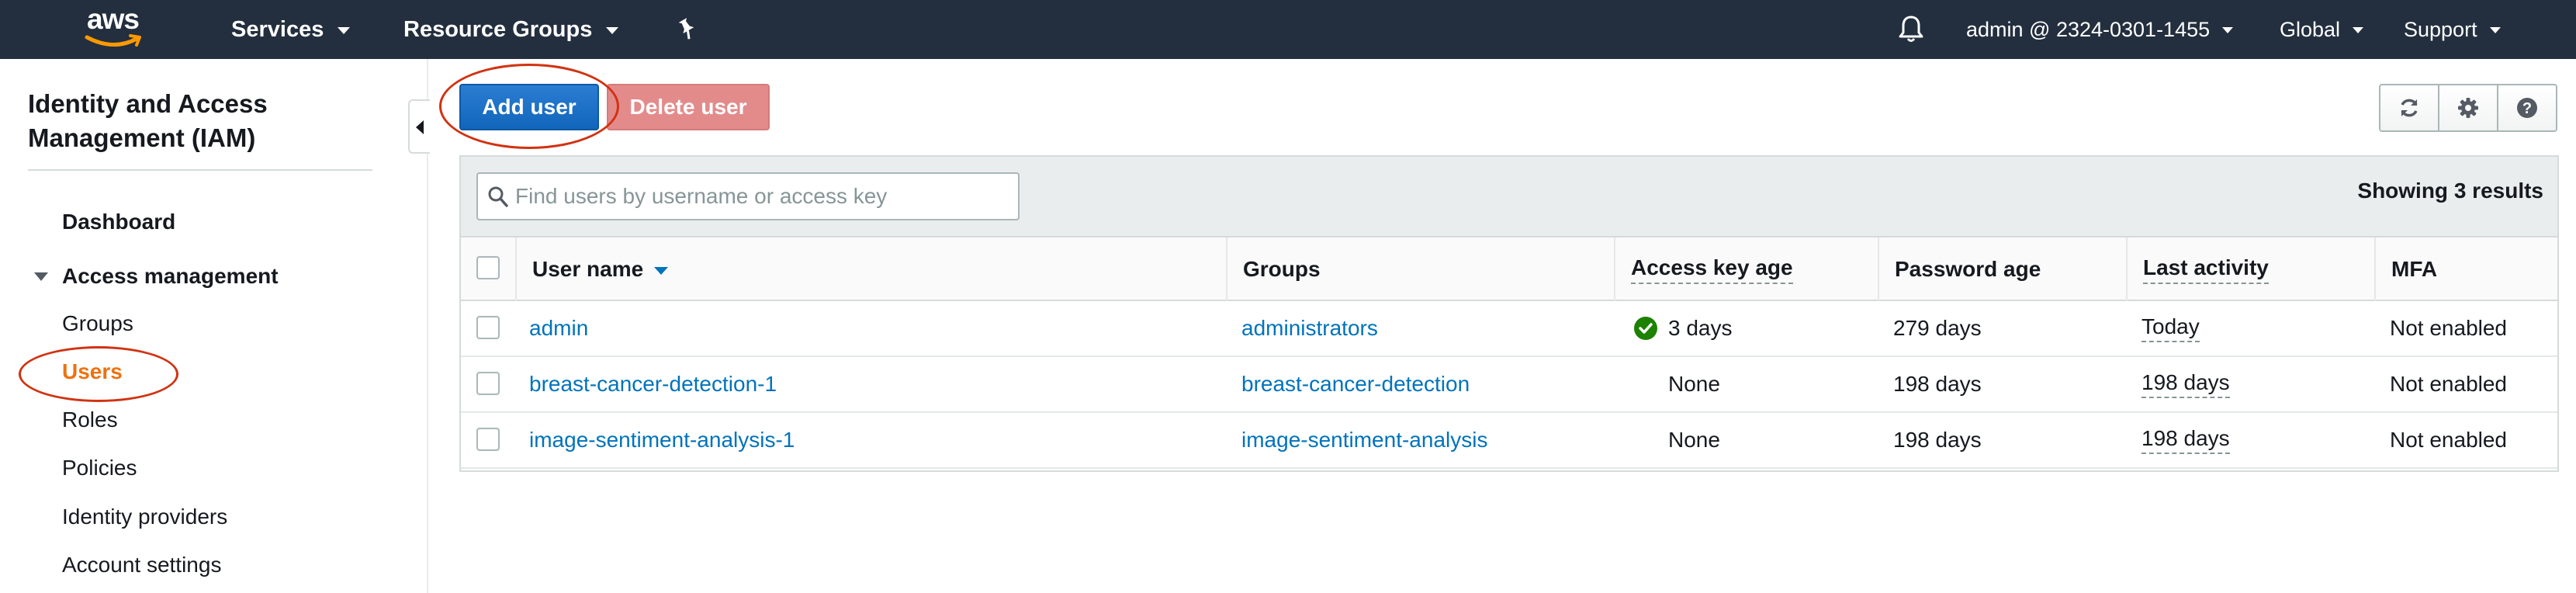 Image resolution: width=2576 pixels, height=593 pixels. I want to click on settings-button, so click(2468, 107).